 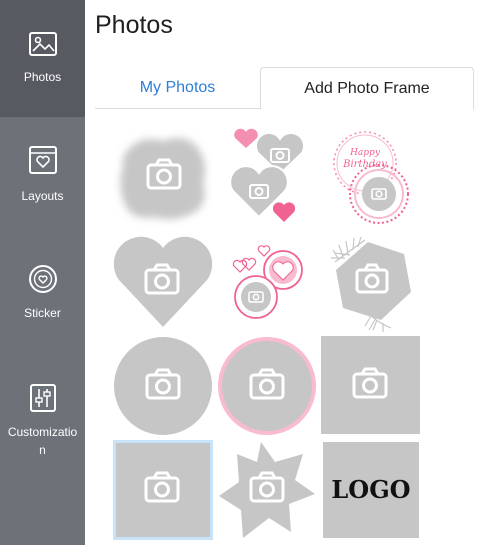 I want to click on frame-hearts, so click(x=277, y=177).